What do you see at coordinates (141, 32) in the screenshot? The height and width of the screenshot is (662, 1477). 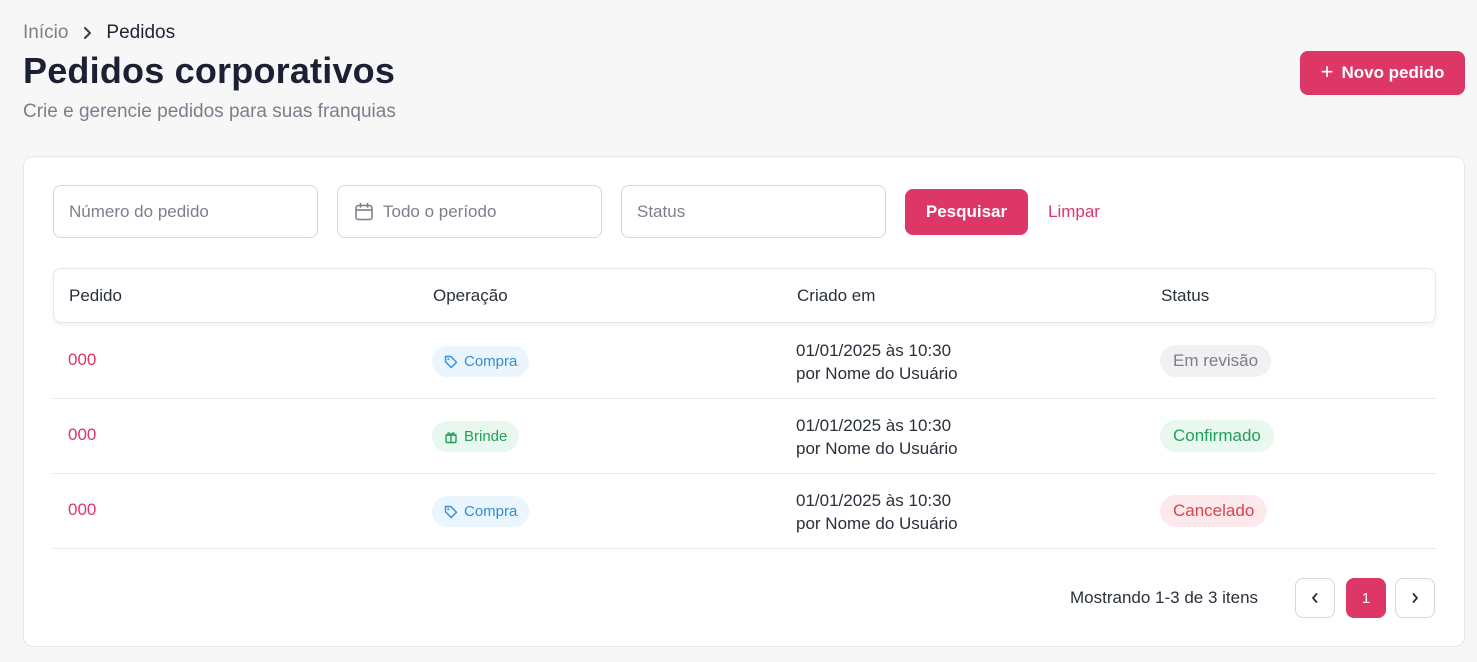 I see `breadcrumb-current: Pedidos` at bounding box center [141, 32].